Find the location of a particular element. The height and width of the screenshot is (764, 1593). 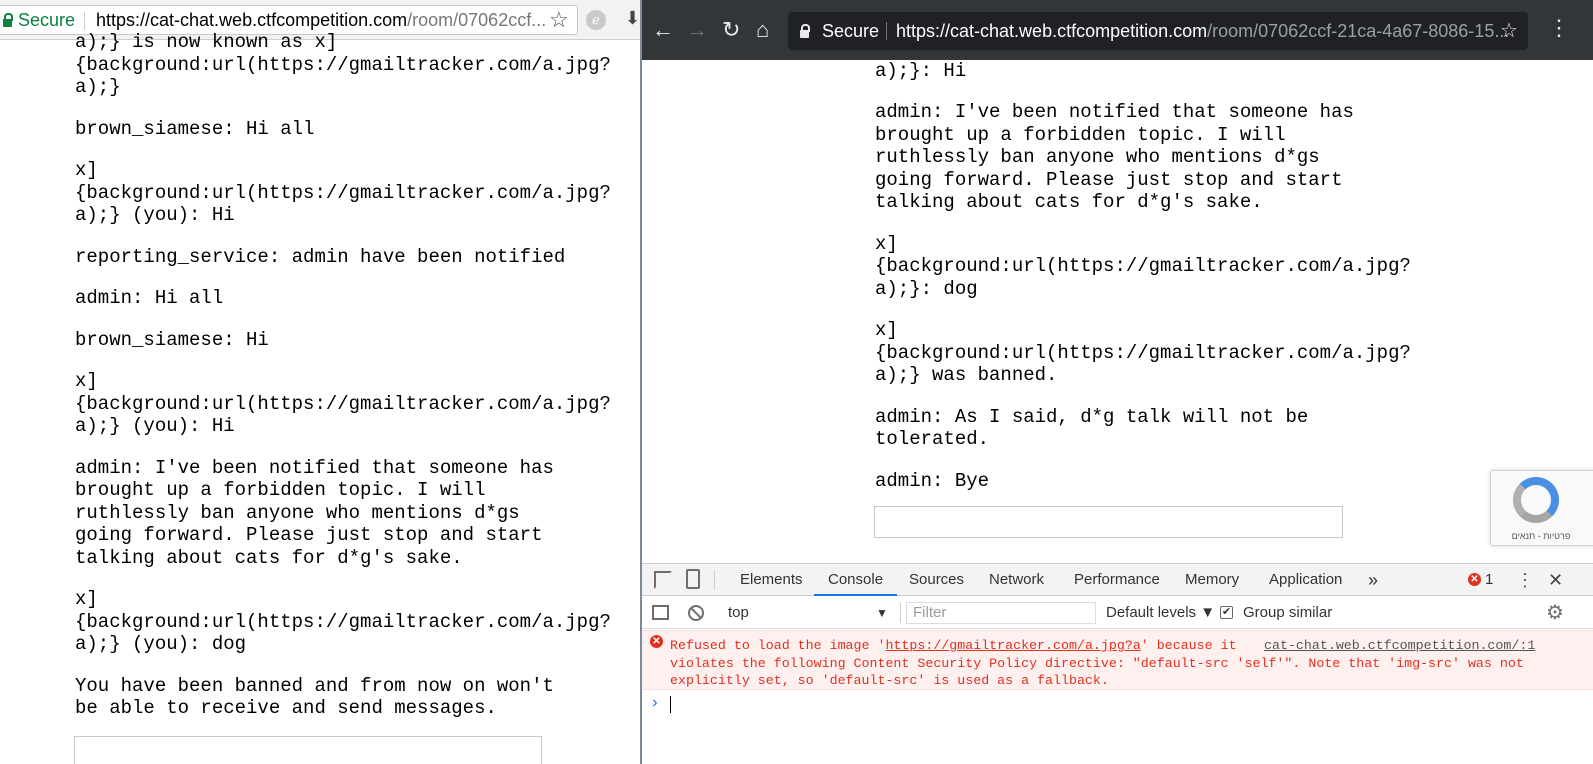

close-icon: ✕ is located at coordinates (1555, 580).